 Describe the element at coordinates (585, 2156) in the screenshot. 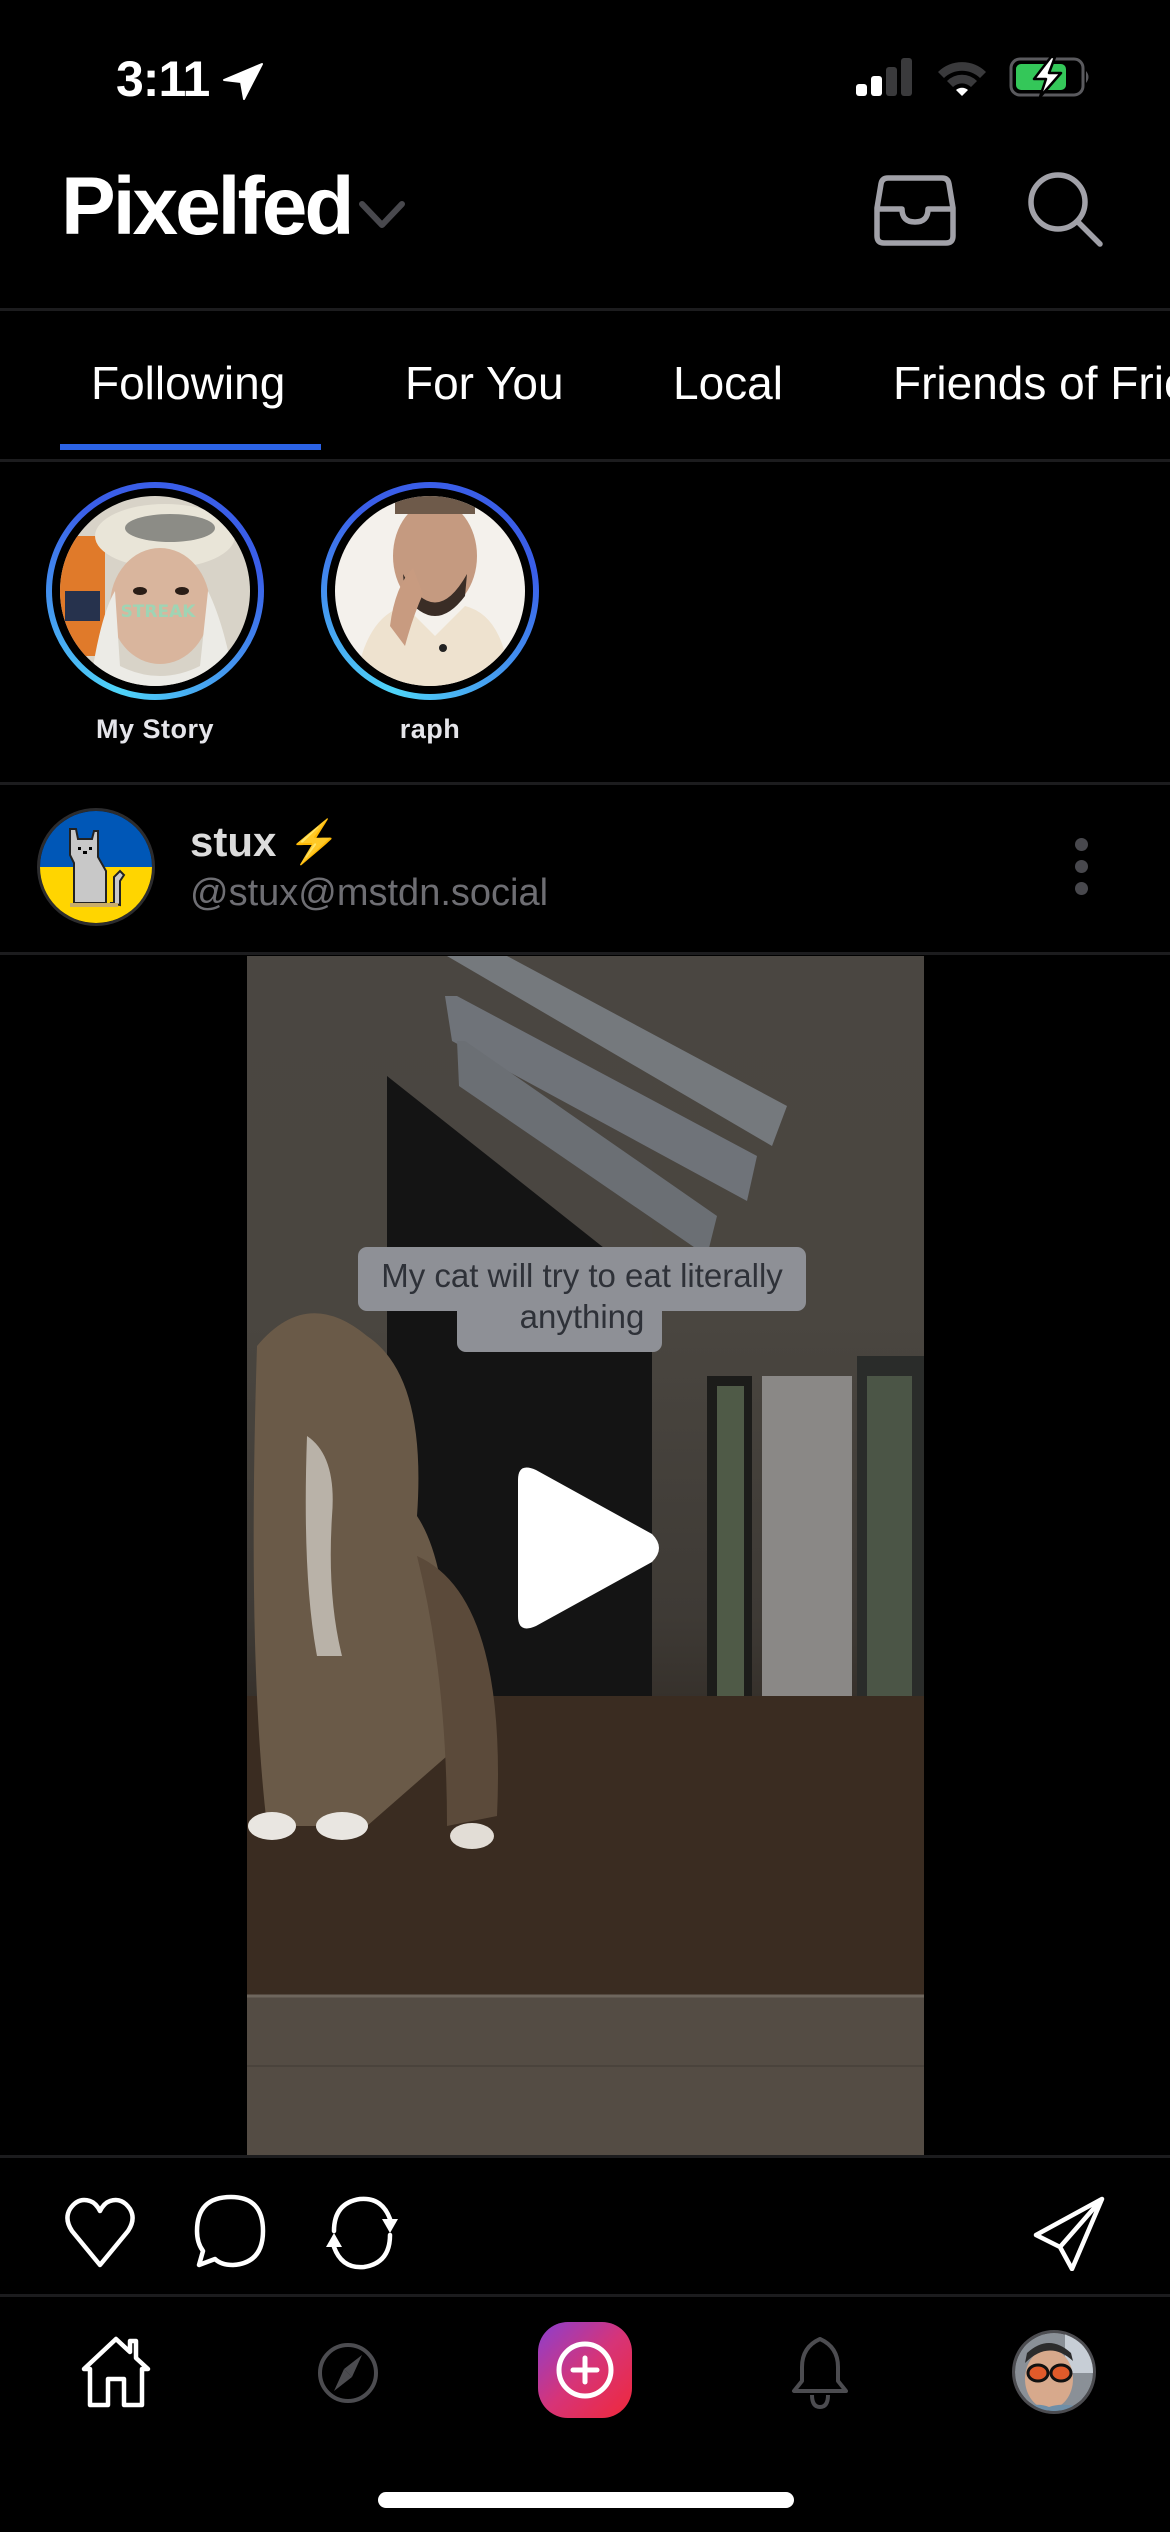

I see `video-bottom-divider` at that location.